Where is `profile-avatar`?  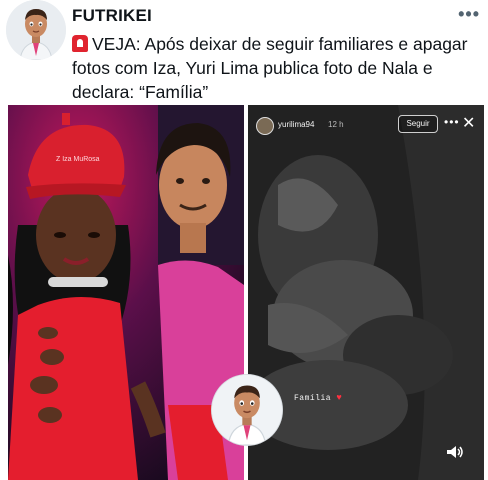 profile-avatar is located at coordinates (36, 30).